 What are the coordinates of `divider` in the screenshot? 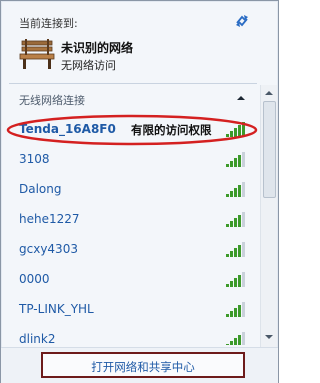 It's located at (133, 83).